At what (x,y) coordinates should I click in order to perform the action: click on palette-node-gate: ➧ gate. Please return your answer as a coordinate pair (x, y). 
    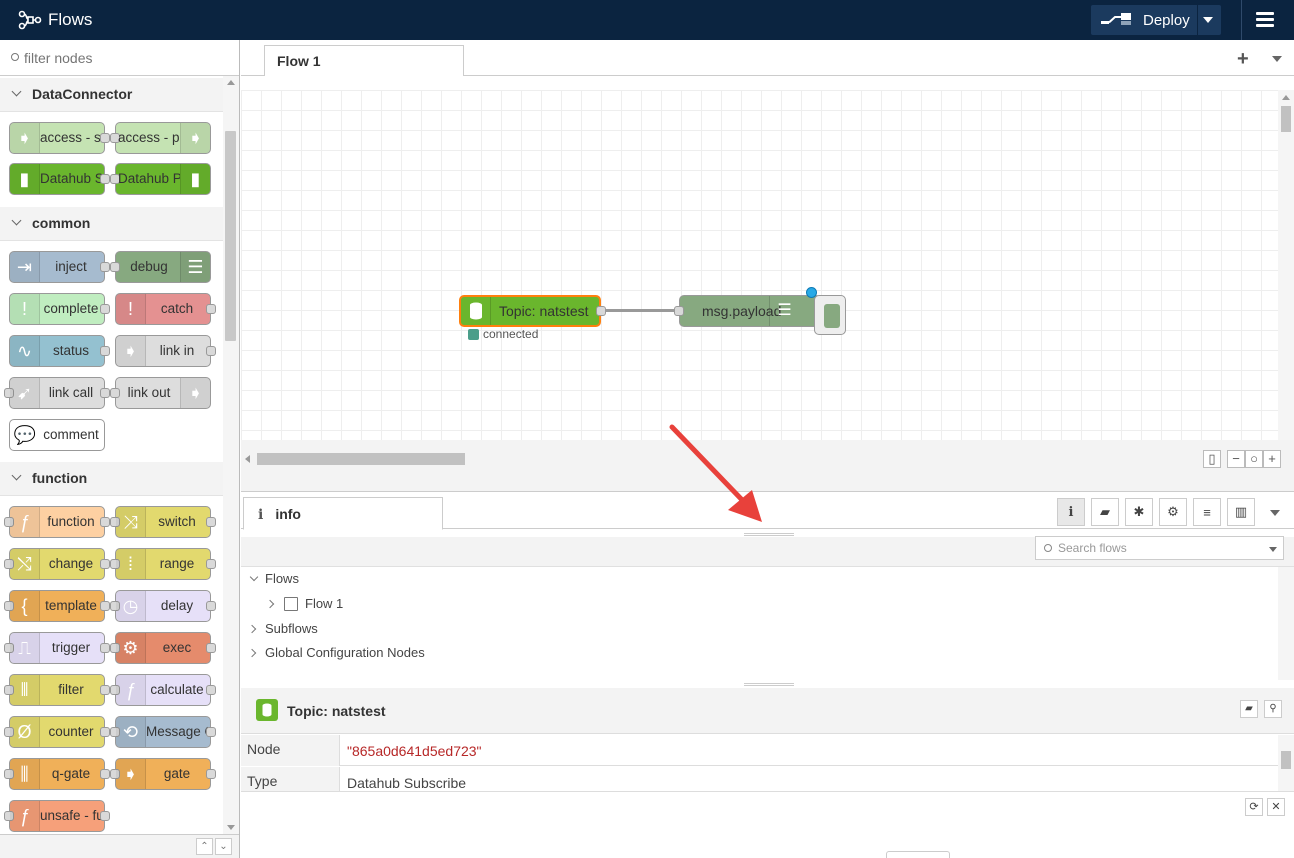
    Looking at the image, I should click on (163, 774).